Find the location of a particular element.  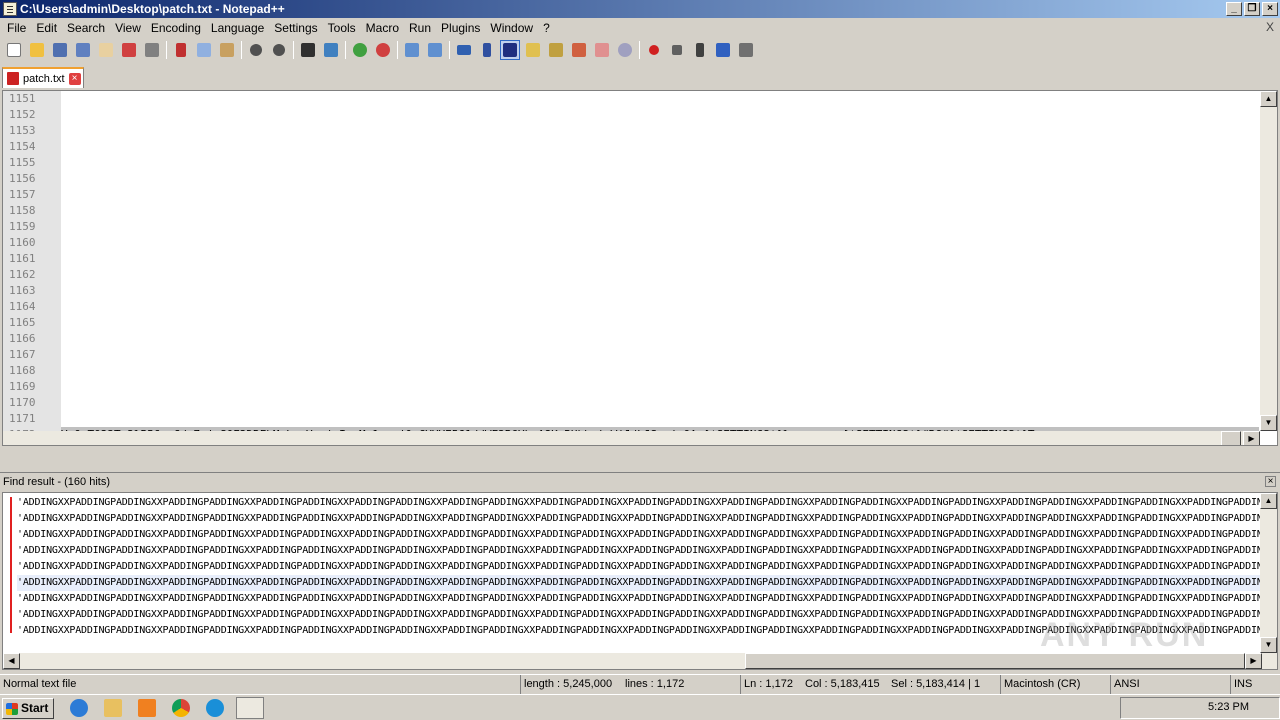

tab-patch-txt: patch.txt × is located at coordinates (43, 77).